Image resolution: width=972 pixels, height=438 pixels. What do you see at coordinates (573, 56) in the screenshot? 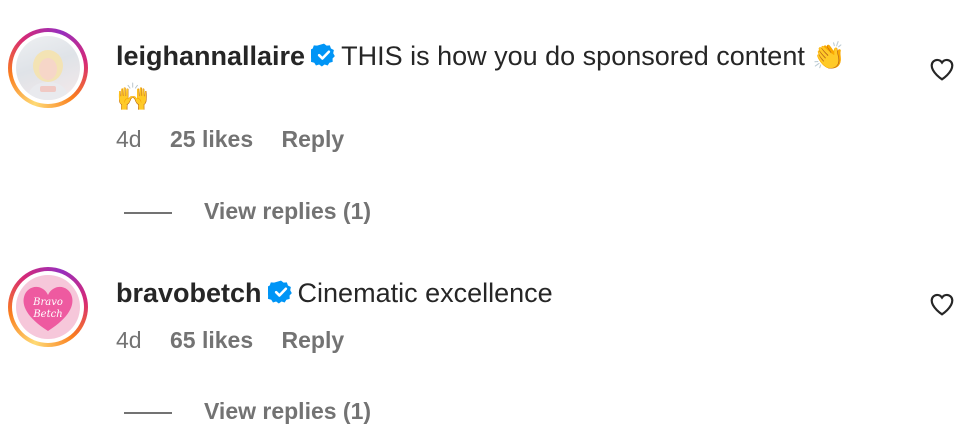
I see `comment-text: THIS is how you do sponsored content` at bounding box center [573, 56].